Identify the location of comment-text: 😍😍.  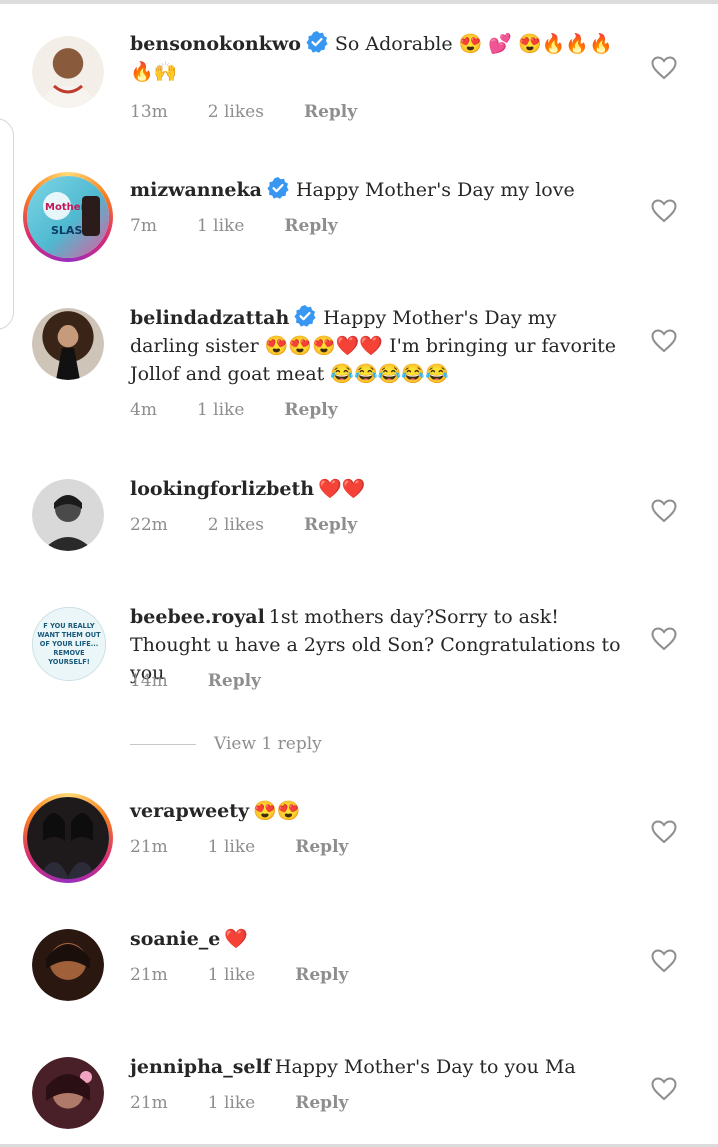
(277, 811).